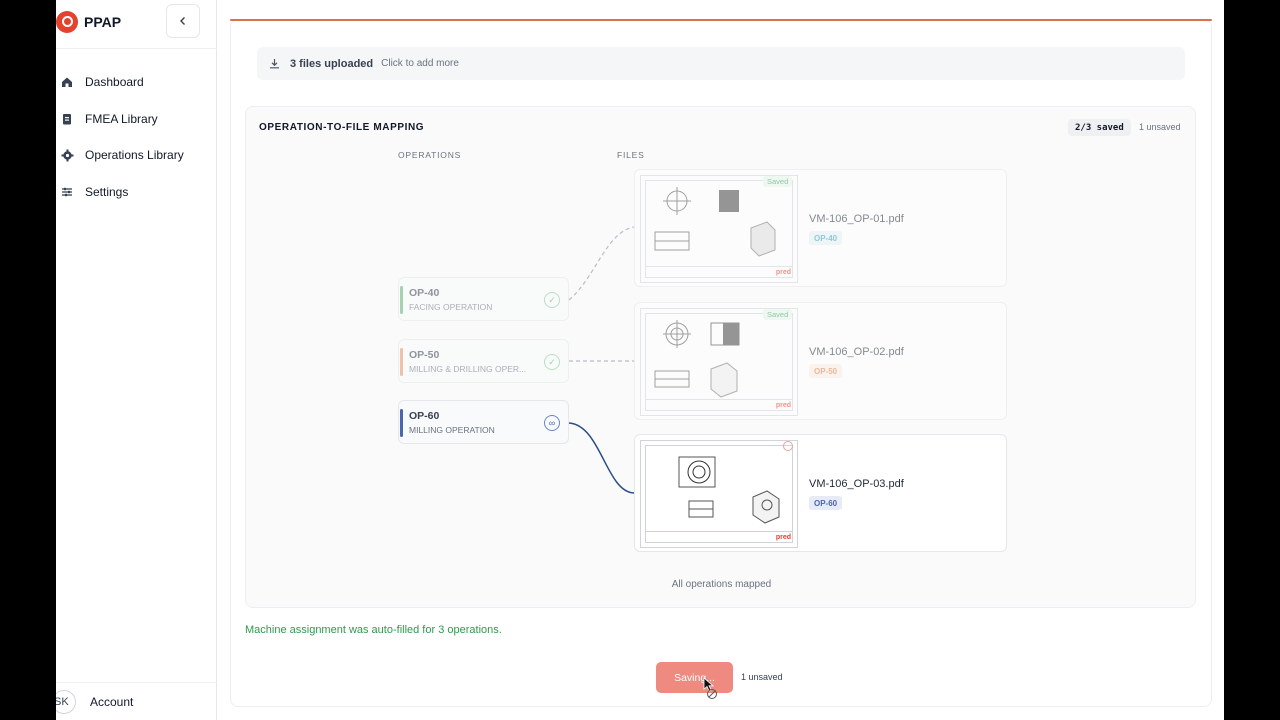 The height and width of the screenshot is (720, 1280). I want to click on chevron-left-icon, so click(182, 21).